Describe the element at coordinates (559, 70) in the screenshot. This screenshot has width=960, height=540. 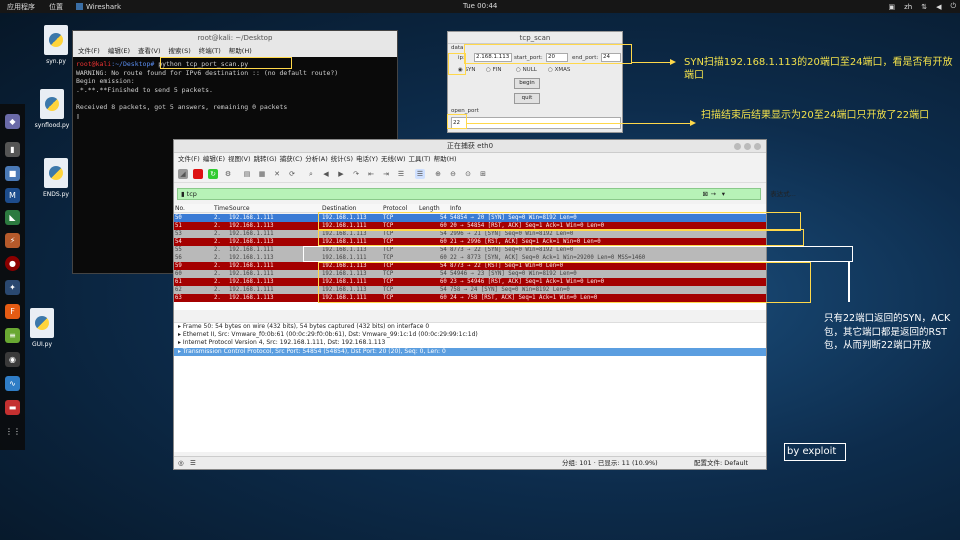
I see `radio-xmas: ○ XMAS` at that location.